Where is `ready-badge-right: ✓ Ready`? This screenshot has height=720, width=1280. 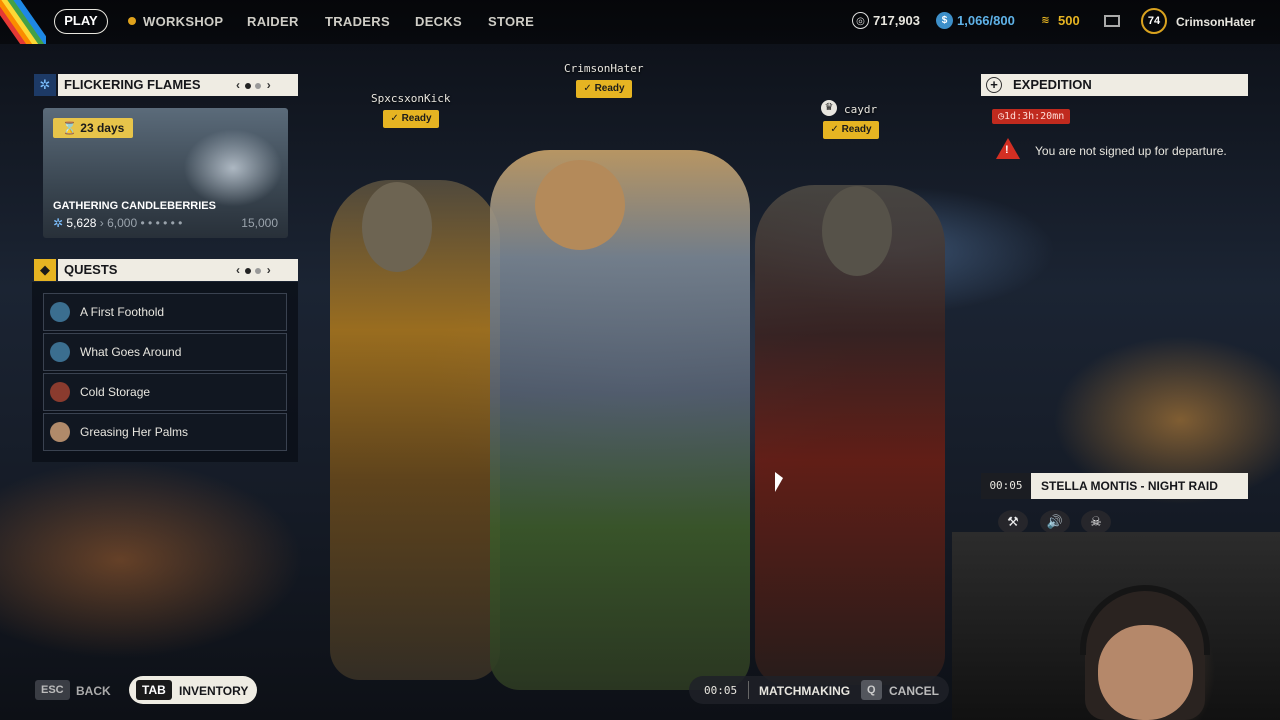 ready-badge-right: ✓ Ready is located at coordinates (851, 130).